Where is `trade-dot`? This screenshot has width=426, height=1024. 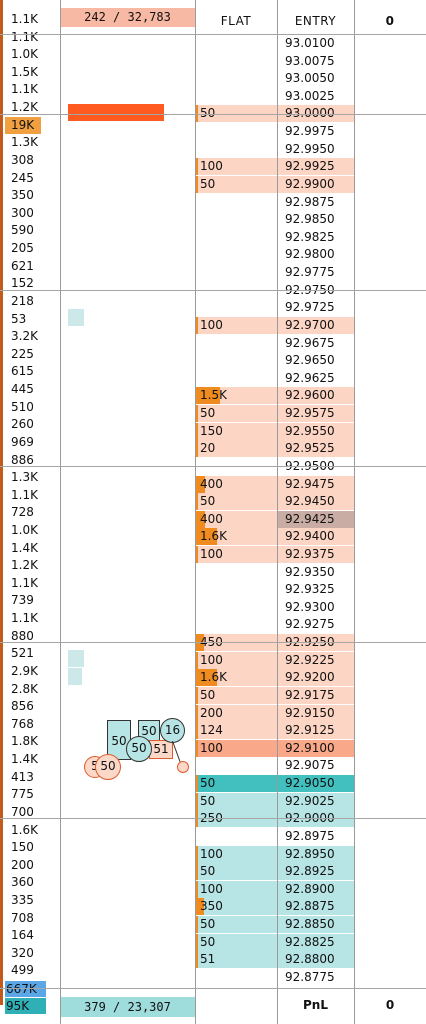
trade-dot is located at coordinates (183, 767).